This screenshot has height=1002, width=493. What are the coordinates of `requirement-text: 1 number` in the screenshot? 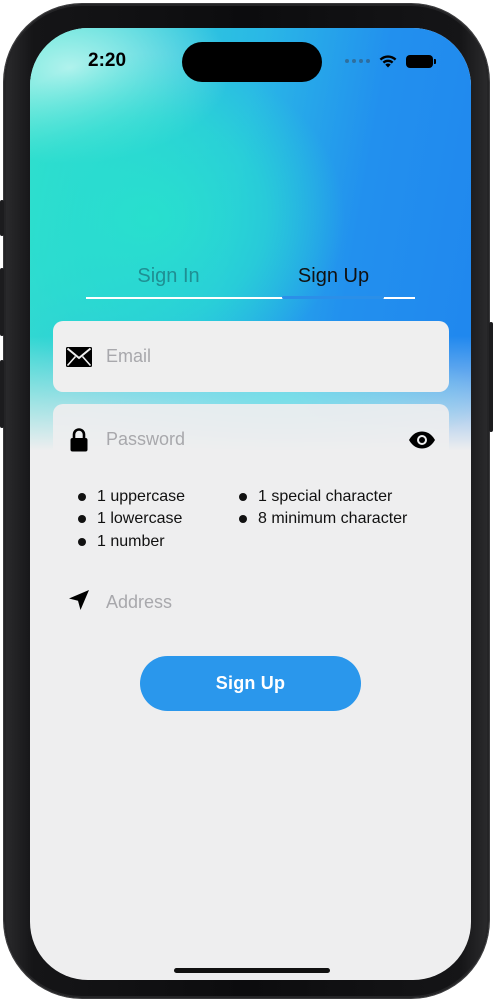 It's located at (131, 541).